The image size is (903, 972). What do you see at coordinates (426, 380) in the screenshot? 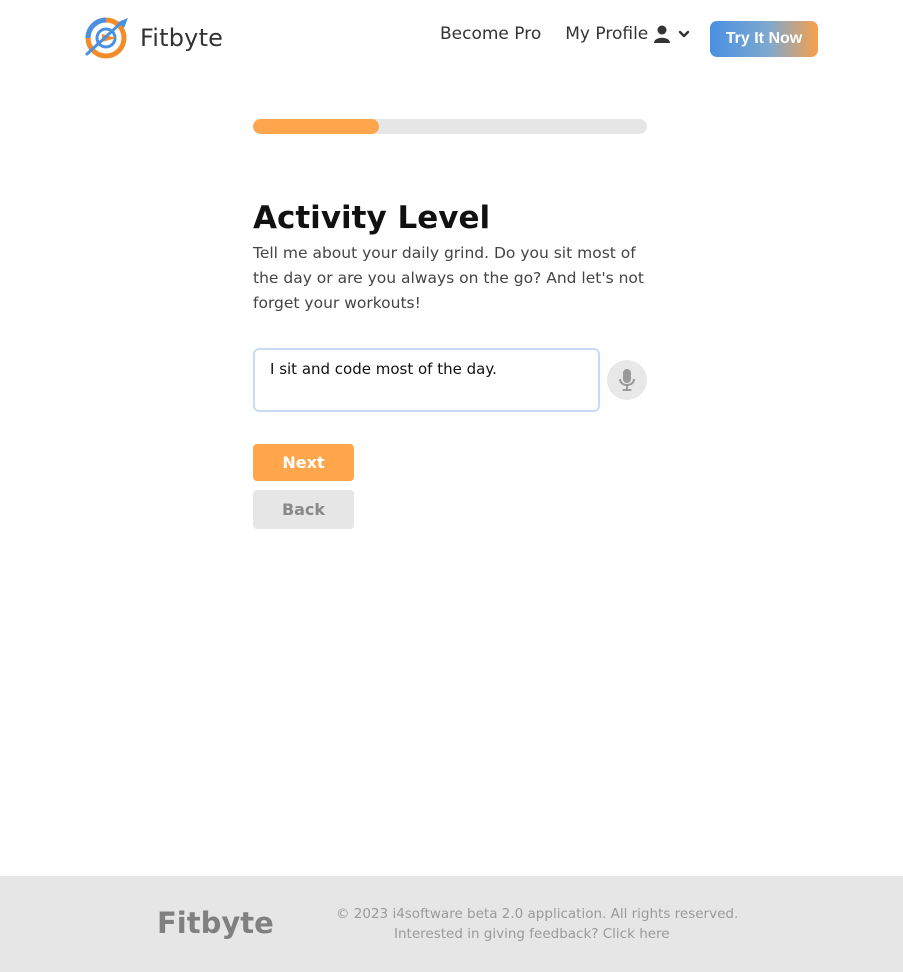
I see `answer-input: I sit and code most of the day.` at bounding box center [426, 380].